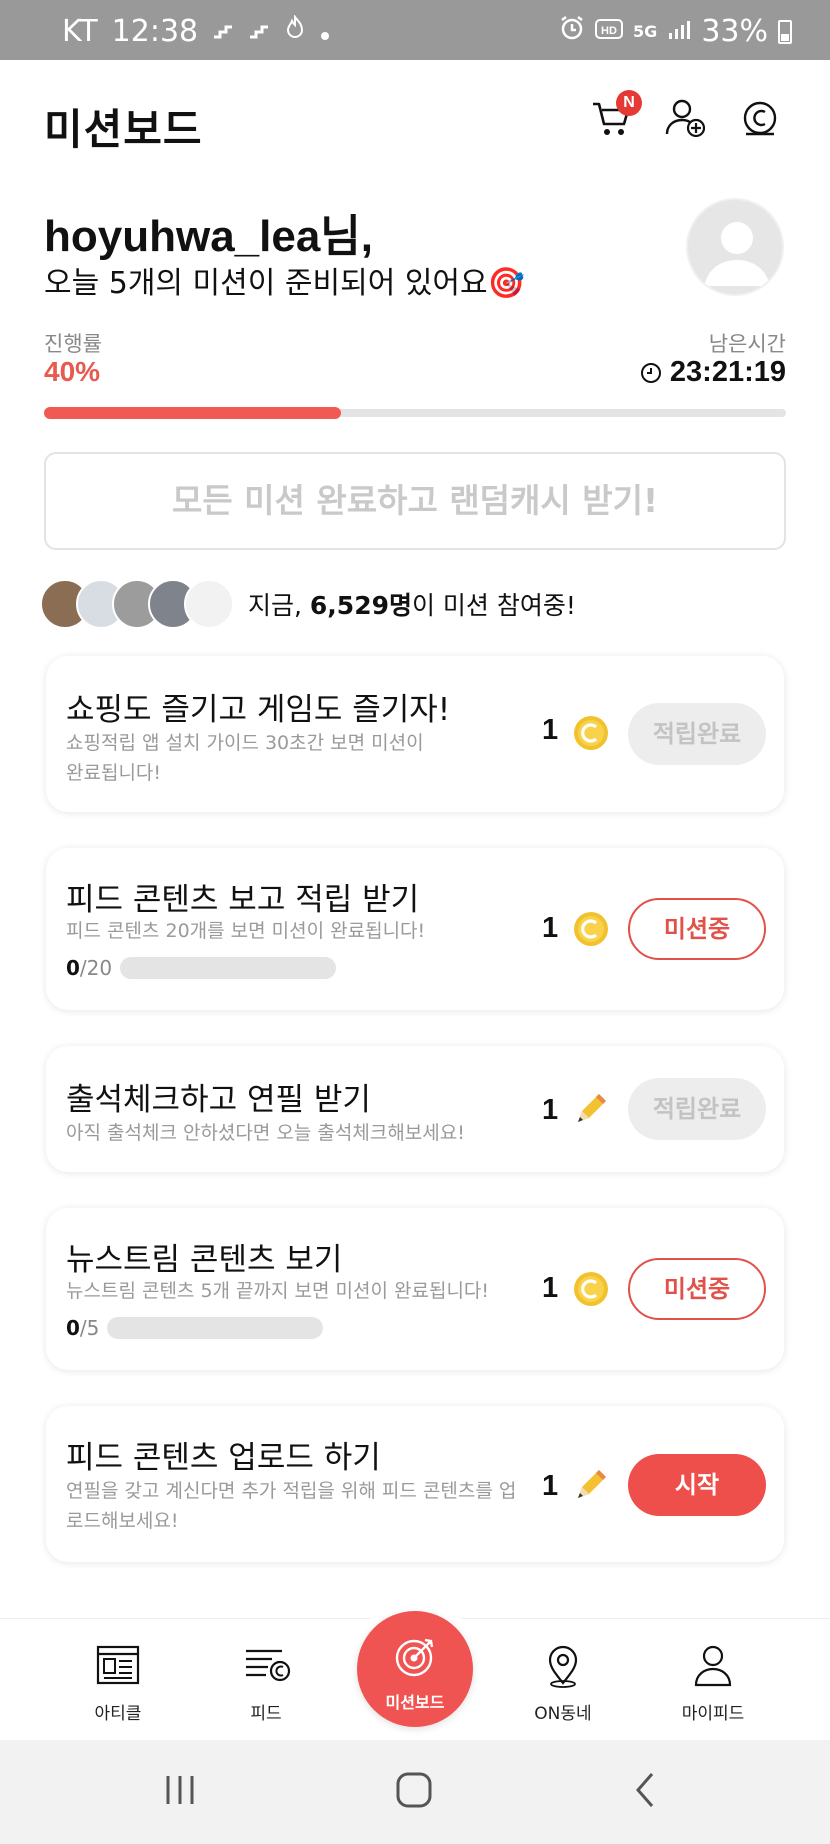 The width and height of the screenshot is (830, 1844). I want to click on mission-description: 피드 콘텐츠 20개를 보면 미션이 완료됩니다!, so click(246, 931).